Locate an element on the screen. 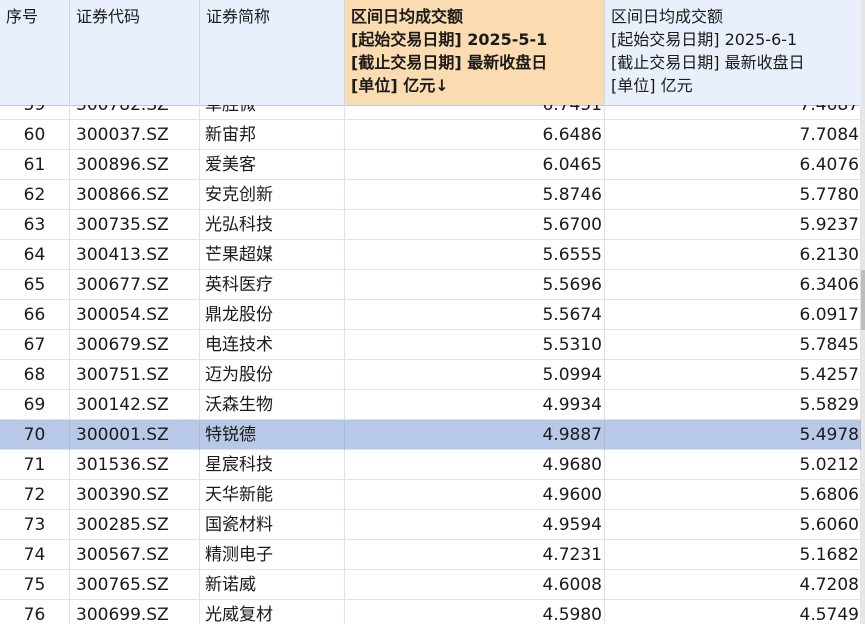  cell-index: 67 is located at coordinates (35, 345).